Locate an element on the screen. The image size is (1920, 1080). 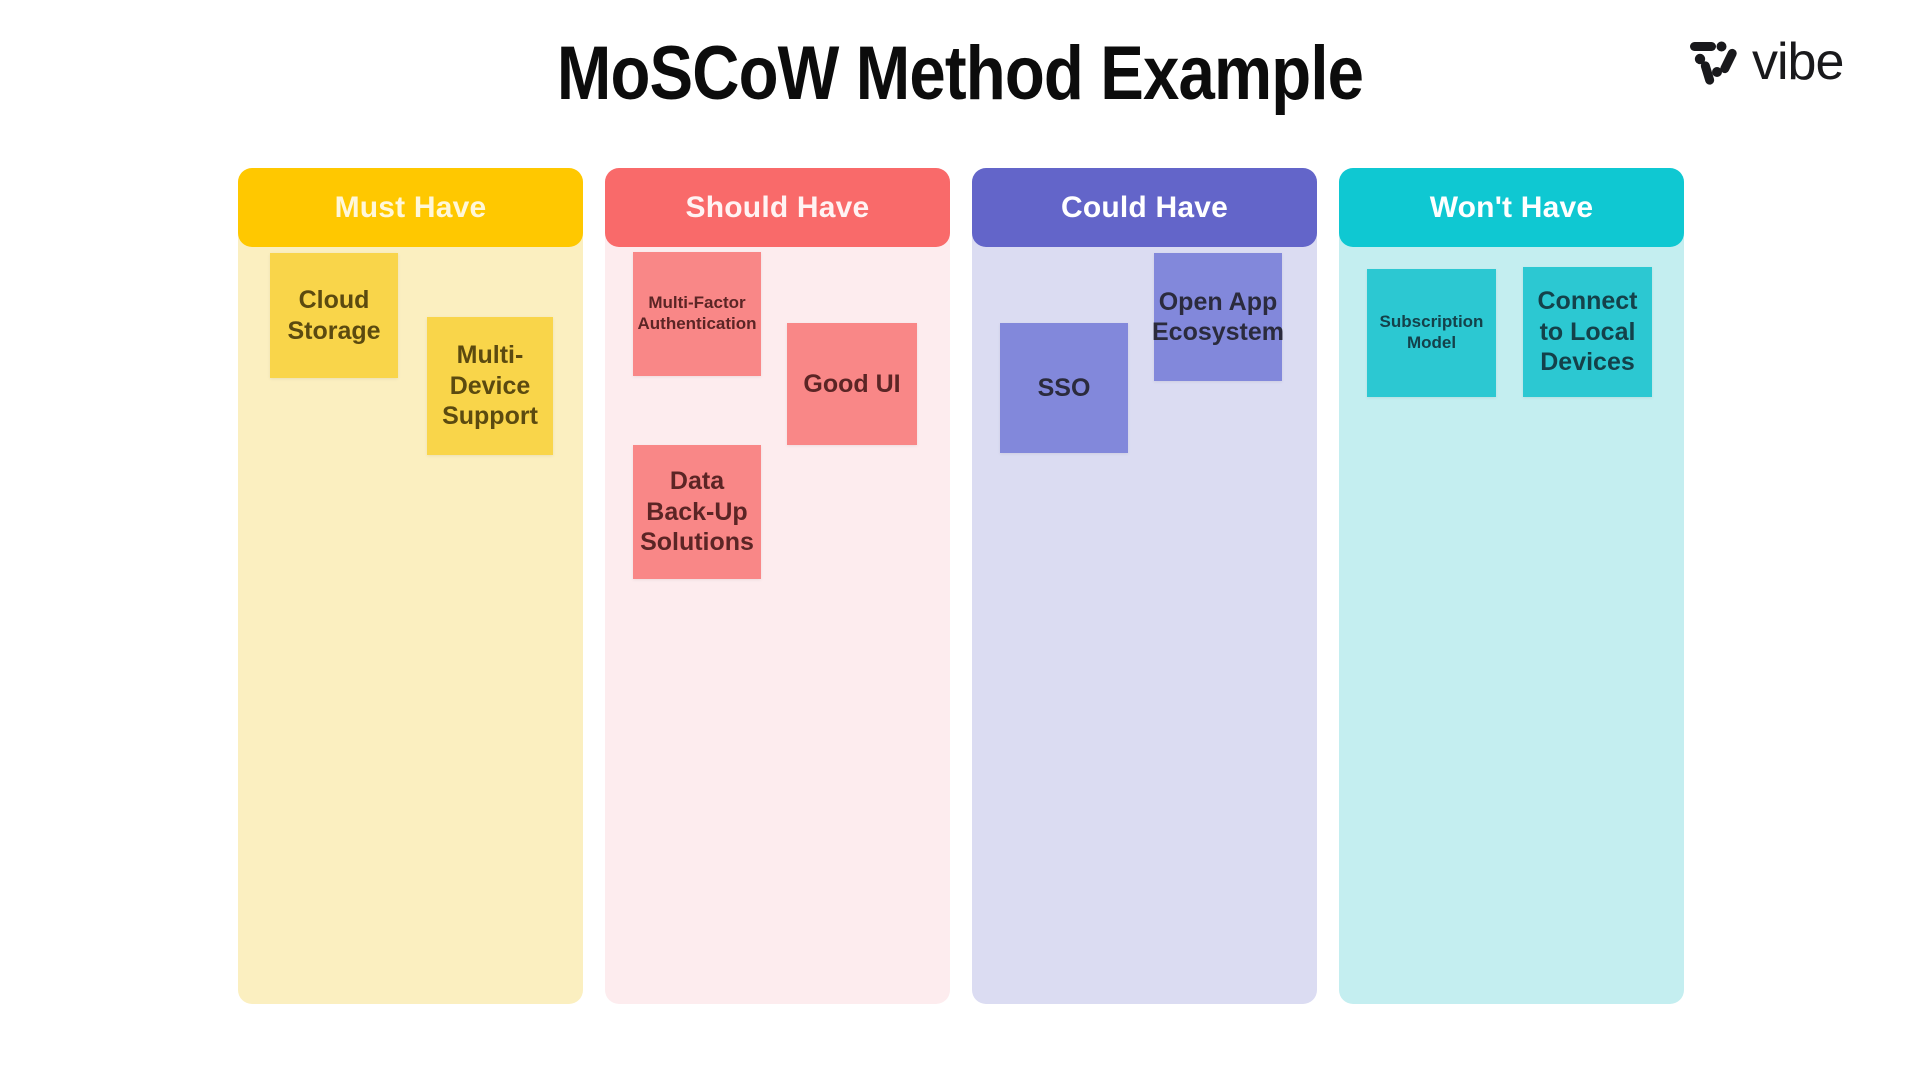
column-header-label: Should Have is located at coordinates (777, 207).